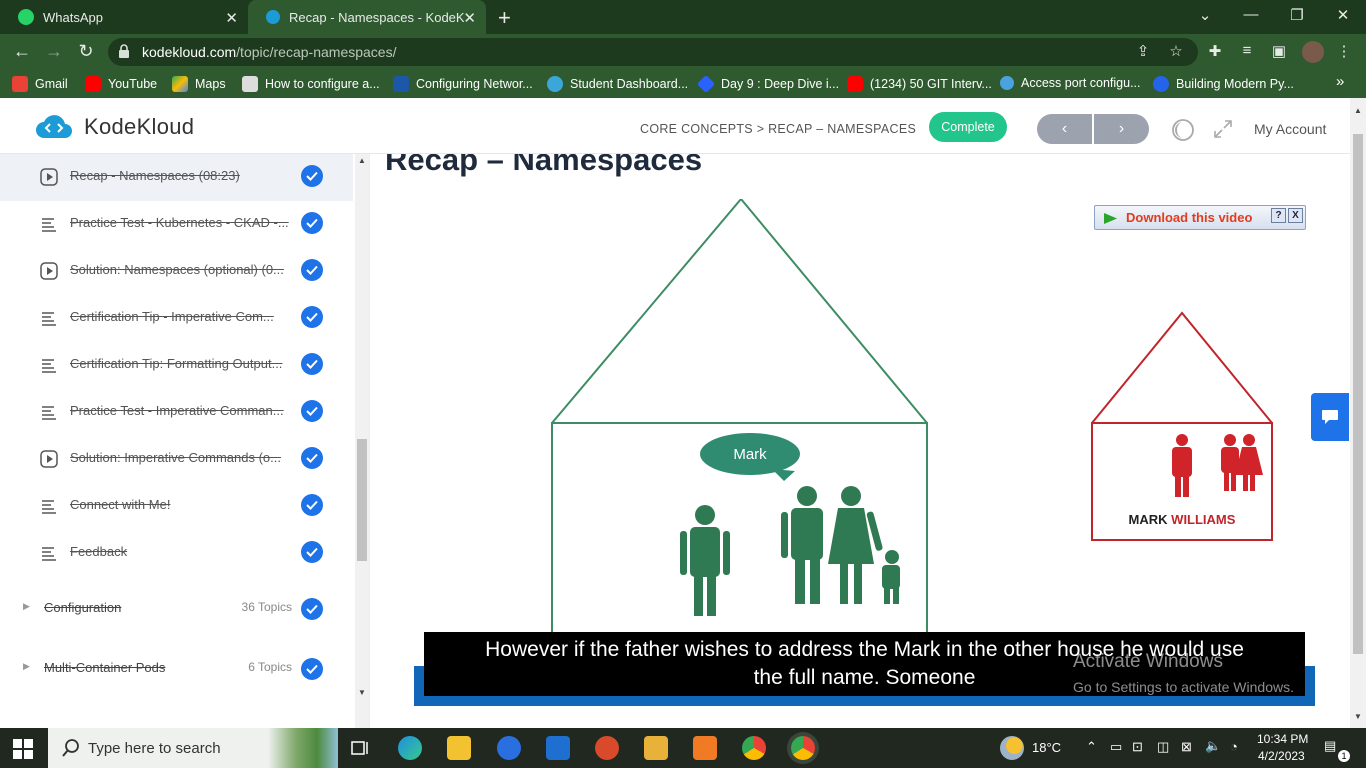 This screenshot has height=768, width=1366. I want to click on page-scrollbar: ▲ ▼, so click(1358, 413).